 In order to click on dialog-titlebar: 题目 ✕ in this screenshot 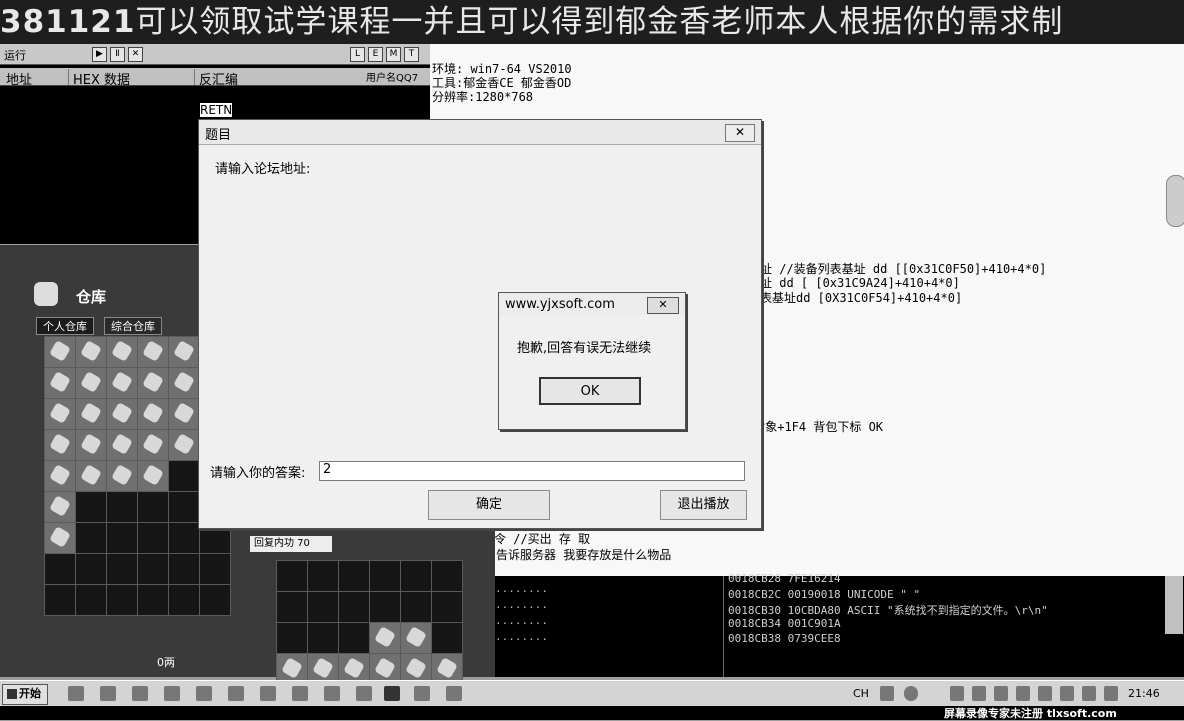, I will do `click(480, 132)`.